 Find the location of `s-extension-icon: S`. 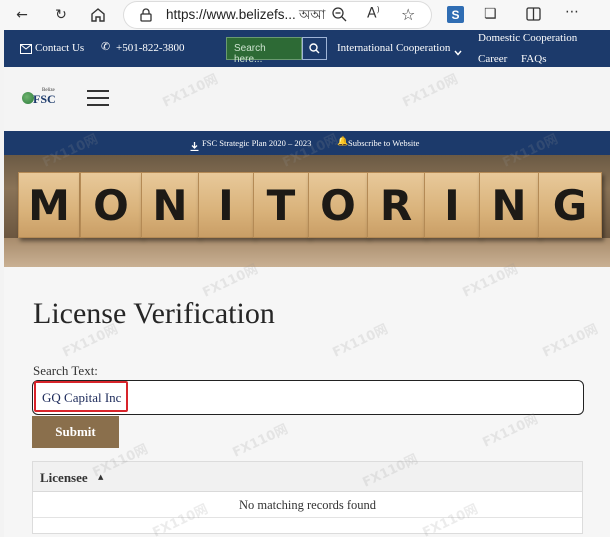

s-extension-icon: S is located at coordinates (455, 14).